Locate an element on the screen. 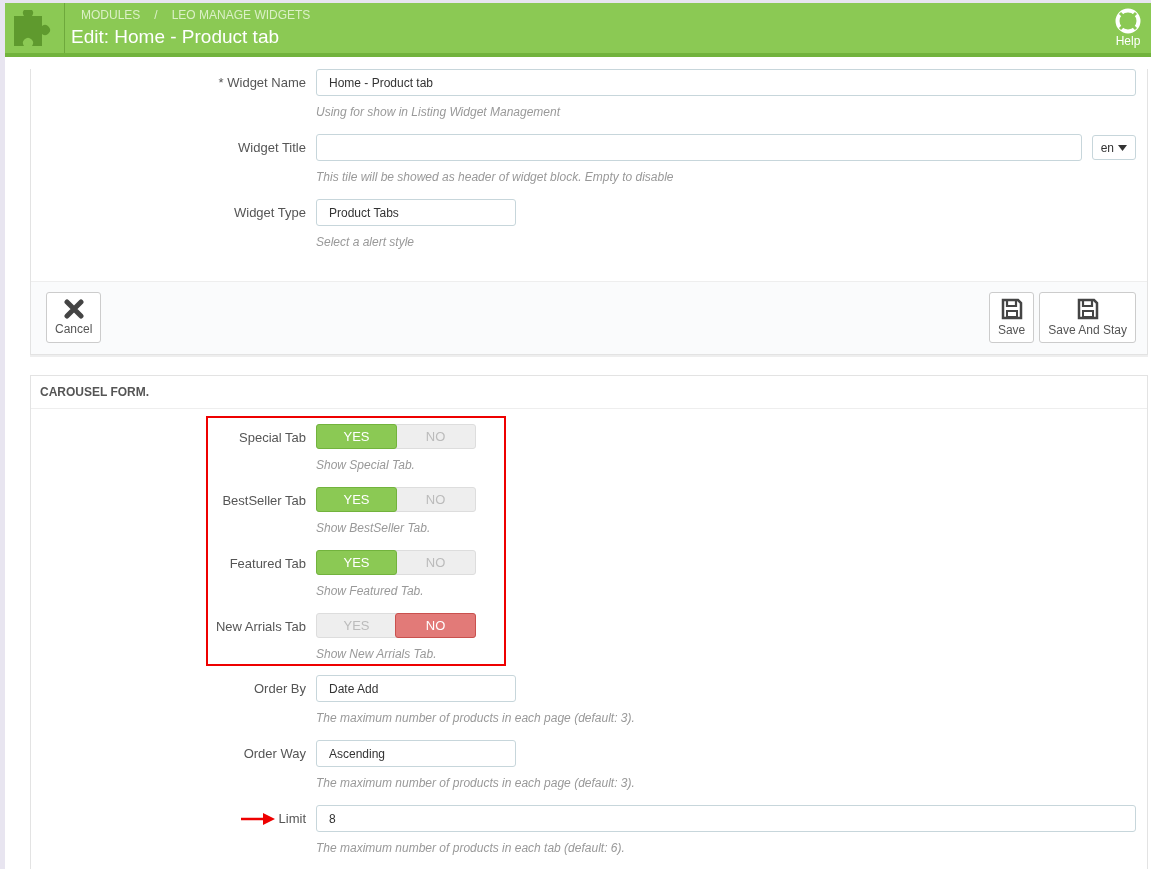 Image resolution: width=1151 pixels, height=869 pixels. help-text: Show Special Tab. is located at coordinates (366, 465).